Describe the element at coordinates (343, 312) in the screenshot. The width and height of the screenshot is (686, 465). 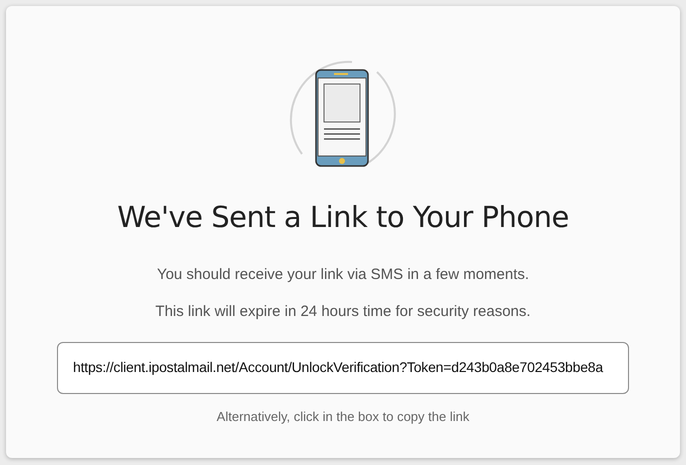
I see `message-text: This link will expire in 24 hours time for security reasons.` at that location.